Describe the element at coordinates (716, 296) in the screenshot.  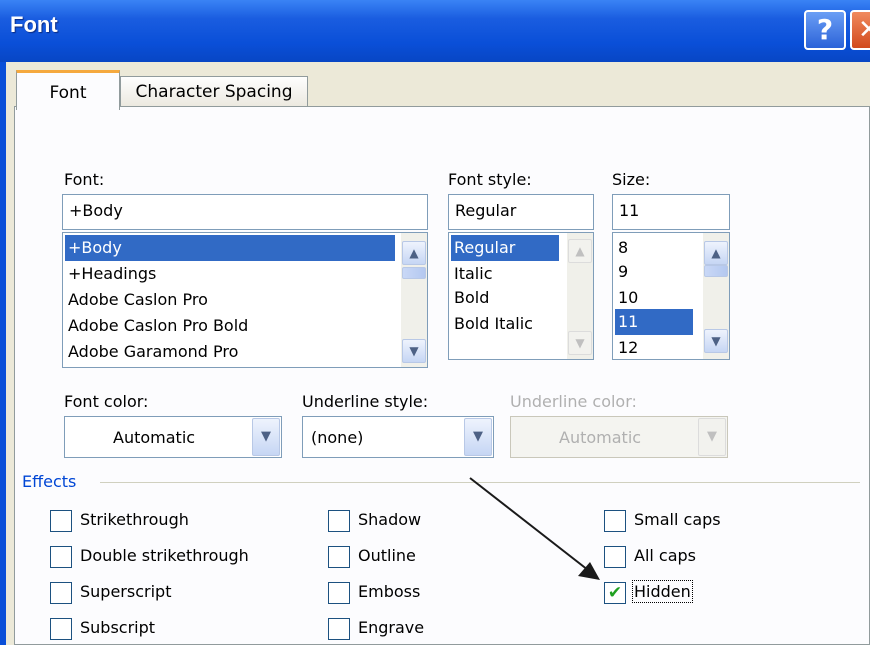
I see `size-list-scrollbar: ▲ ▼` at that location.